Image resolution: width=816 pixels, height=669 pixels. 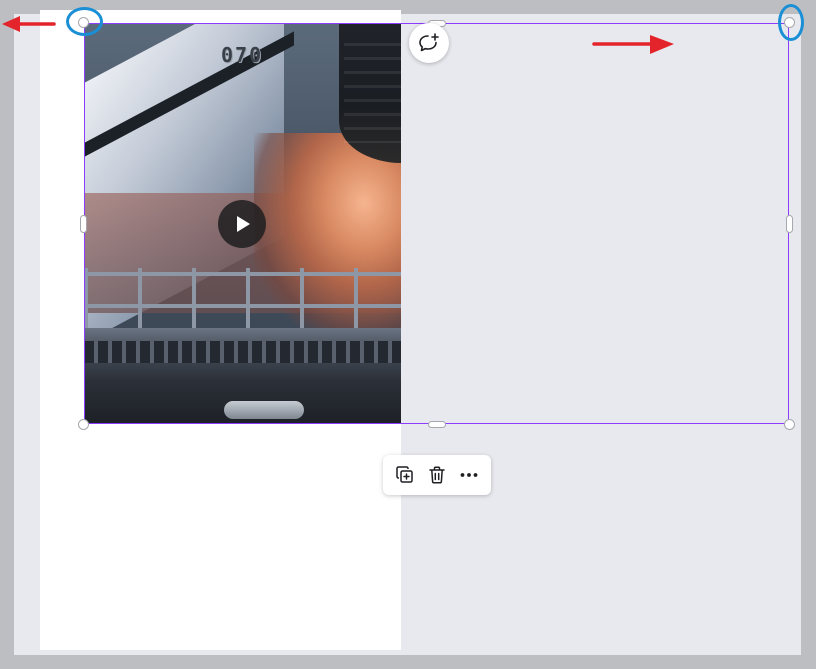 I want to click on resize-handle-right, so click(x=789, y=224).